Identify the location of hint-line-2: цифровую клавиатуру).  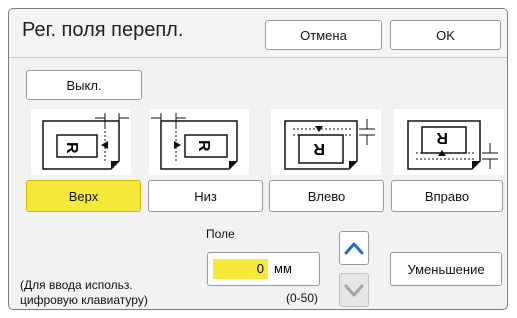
(84, 300).